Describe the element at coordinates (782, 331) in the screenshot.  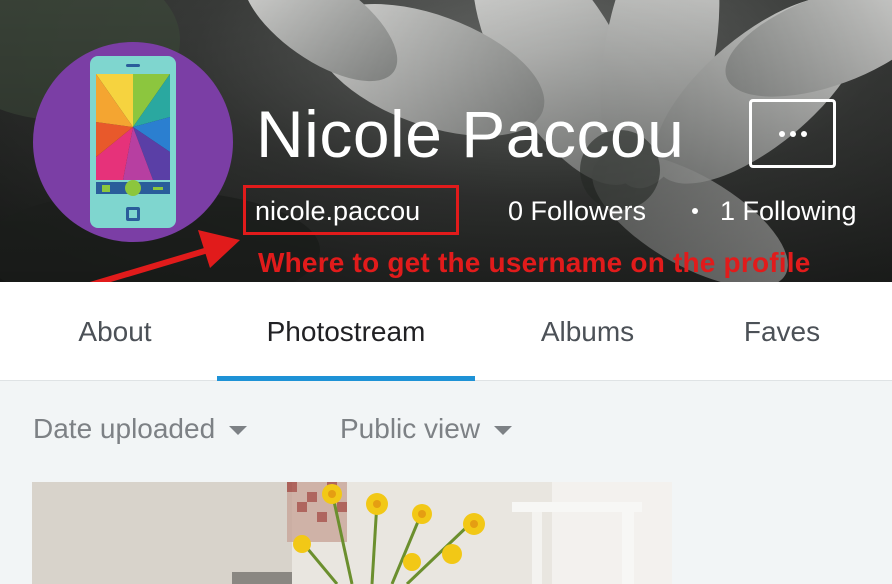
I see `tab-faves: Faves` at that location.